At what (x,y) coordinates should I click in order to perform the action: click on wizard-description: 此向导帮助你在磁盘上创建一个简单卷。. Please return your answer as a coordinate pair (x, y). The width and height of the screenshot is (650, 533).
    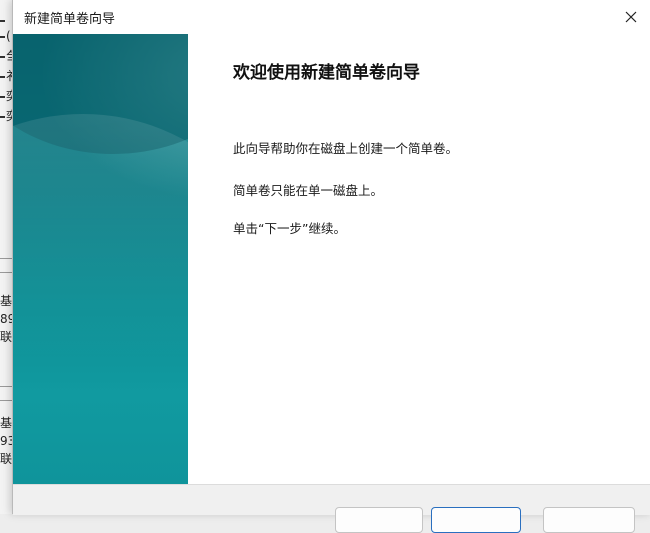
    Looking at the image, I should click on (346, 148).